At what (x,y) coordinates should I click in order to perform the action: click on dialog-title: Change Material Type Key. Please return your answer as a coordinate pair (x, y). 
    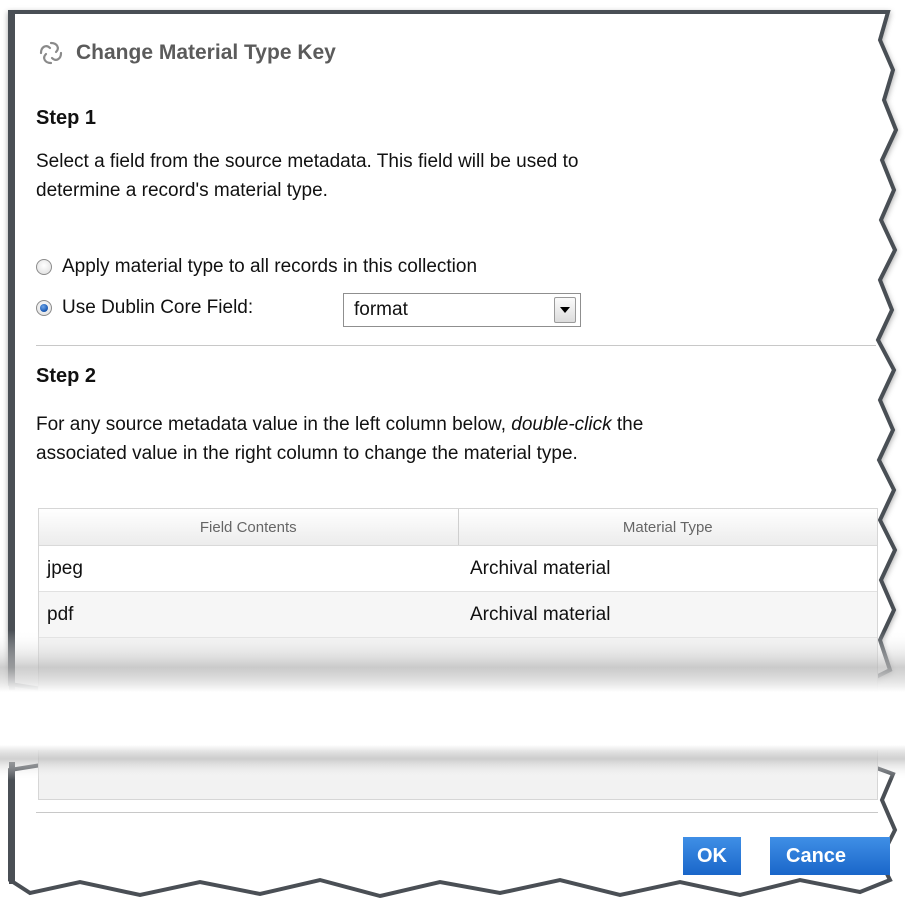
    Looking at the image, I should click on (206, 52).